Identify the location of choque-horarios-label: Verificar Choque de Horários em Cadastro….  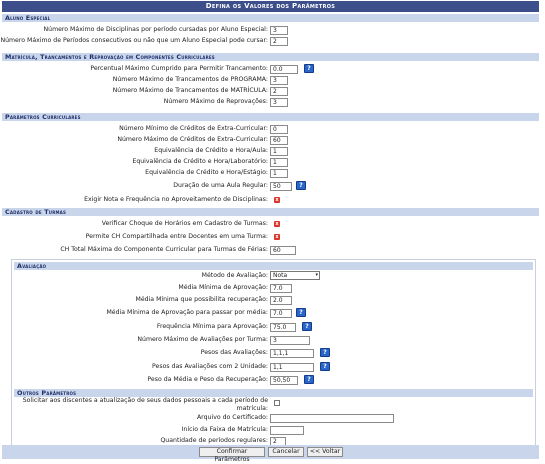
(184, 223).